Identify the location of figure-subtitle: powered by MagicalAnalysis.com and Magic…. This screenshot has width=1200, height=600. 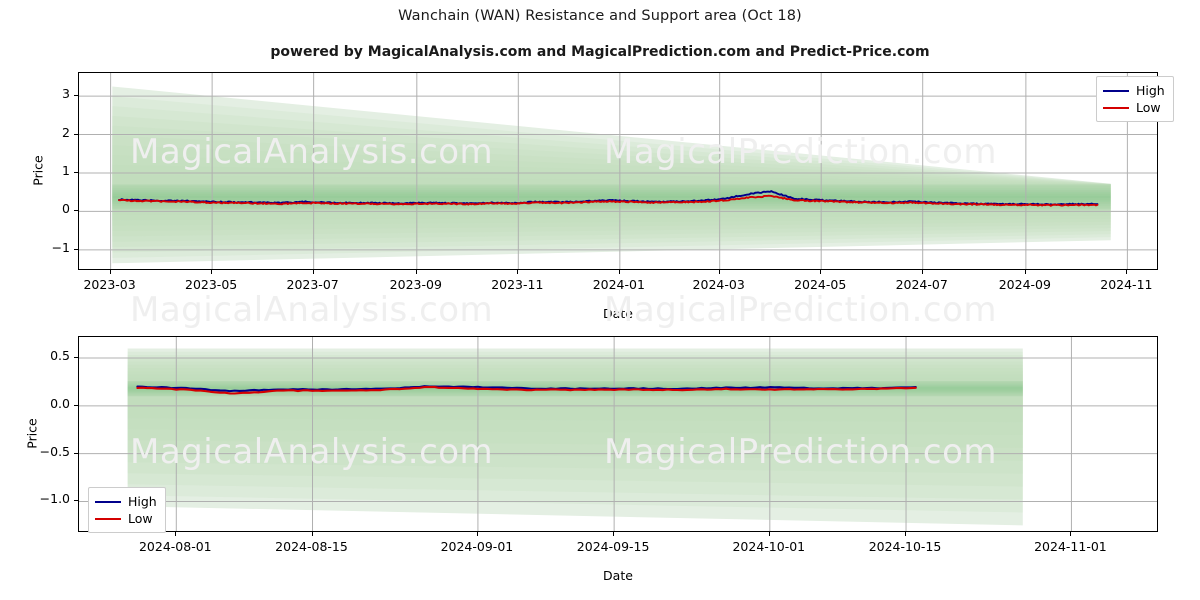
(600, 52).